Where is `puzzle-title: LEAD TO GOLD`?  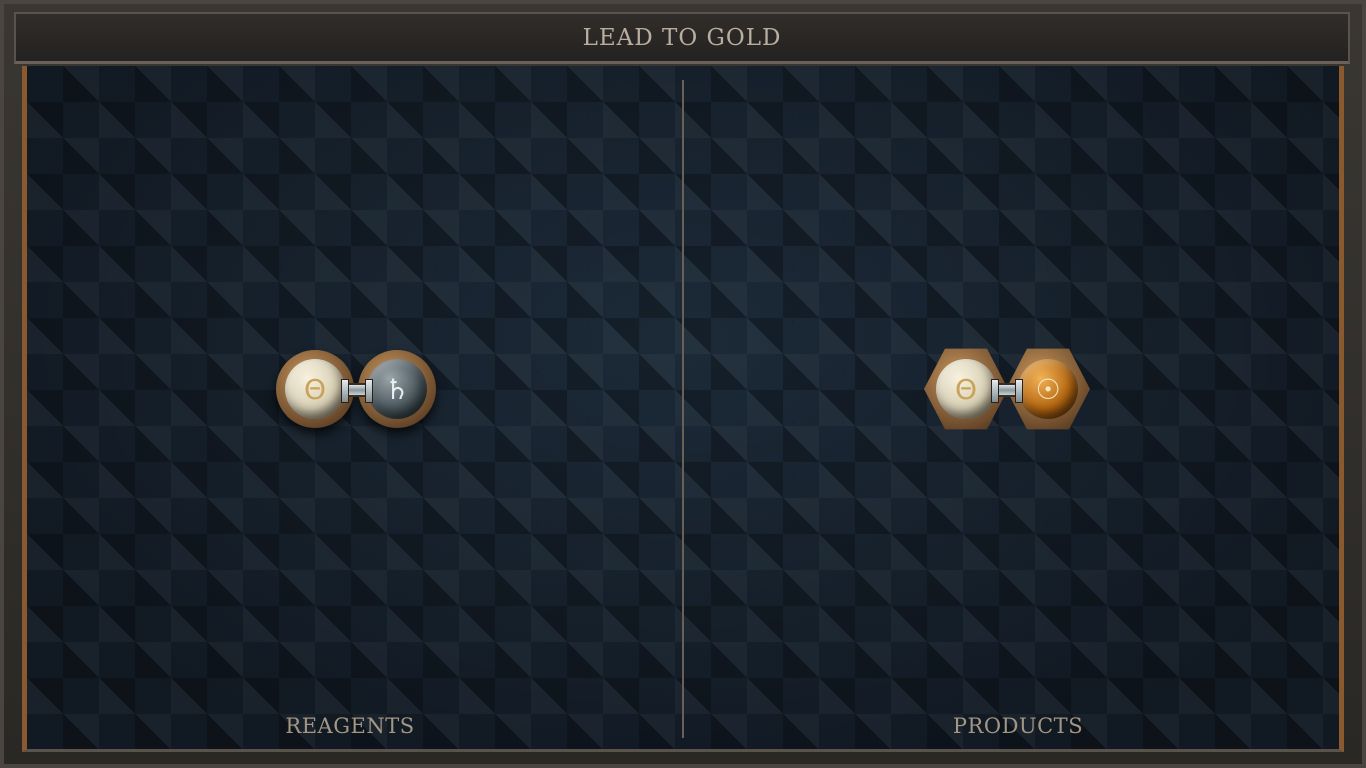 puzzle-title: LEAD TO GOLD is located at coordinates (682, 37).